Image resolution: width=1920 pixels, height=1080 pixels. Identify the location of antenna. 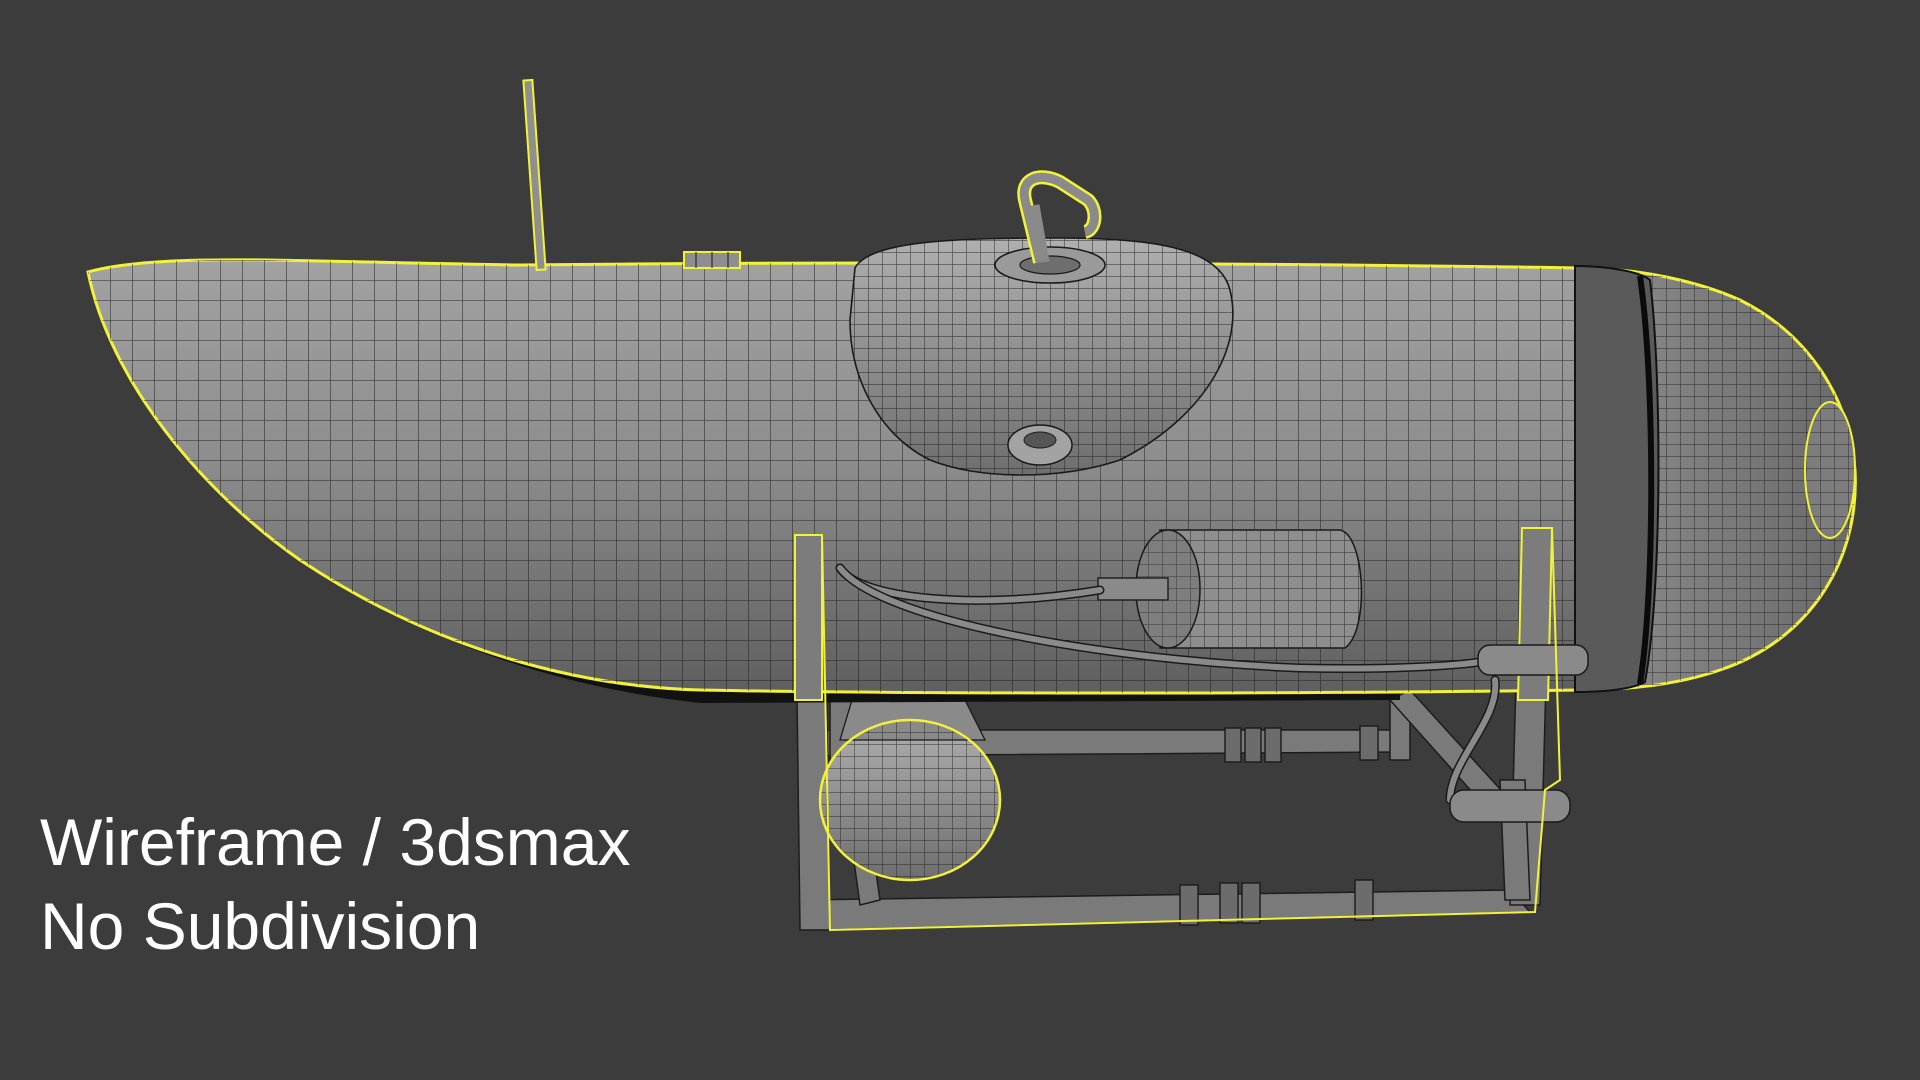
(534, 175).